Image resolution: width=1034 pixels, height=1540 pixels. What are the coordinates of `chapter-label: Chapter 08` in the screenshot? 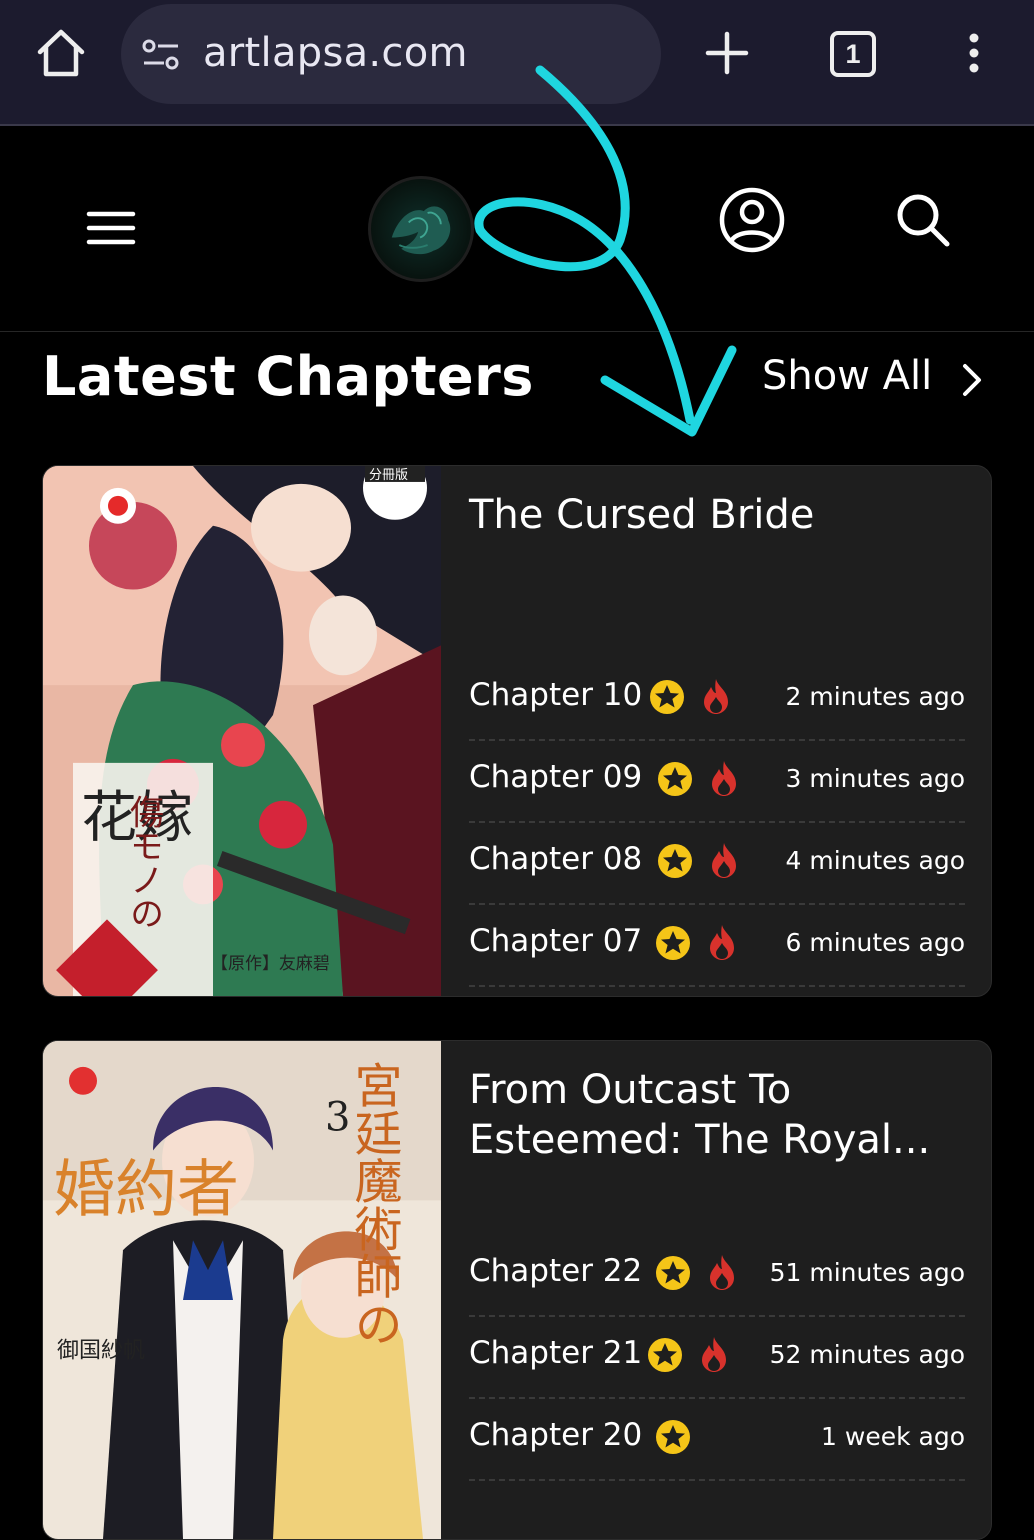 It's located at (555, 859).